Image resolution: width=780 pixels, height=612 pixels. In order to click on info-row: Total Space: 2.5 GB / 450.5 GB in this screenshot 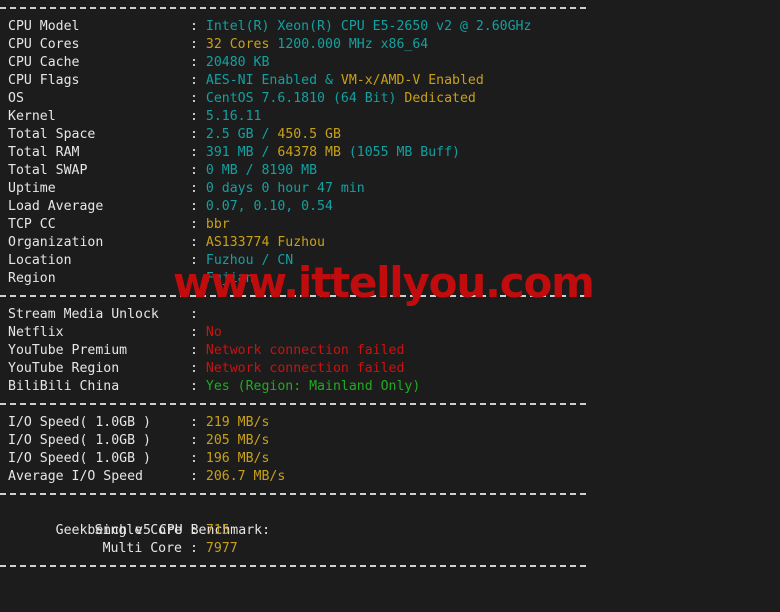, I will do `click(390, 135)`.